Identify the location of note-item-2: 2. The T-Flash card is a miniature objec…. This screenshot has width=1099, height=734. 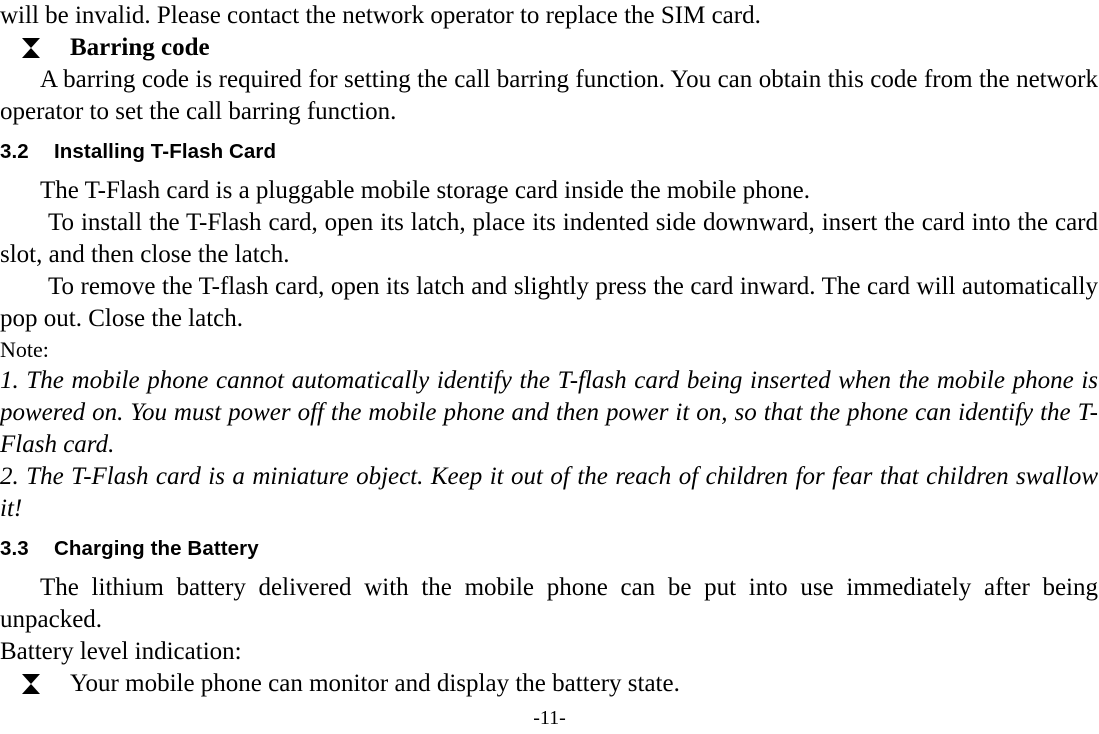
(549, 492).